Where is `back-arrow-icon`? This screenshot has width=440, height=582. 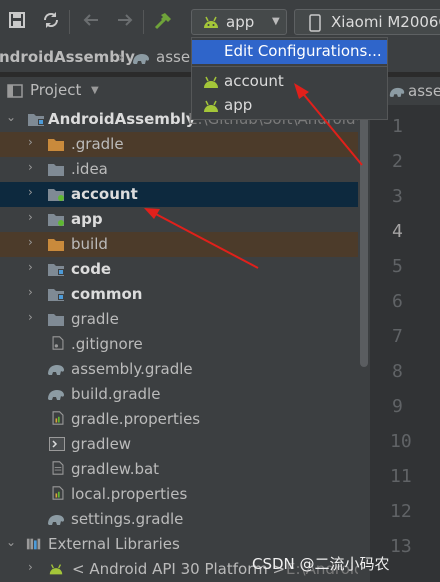
back-arrow-icon is located at coordinates (91, 22).